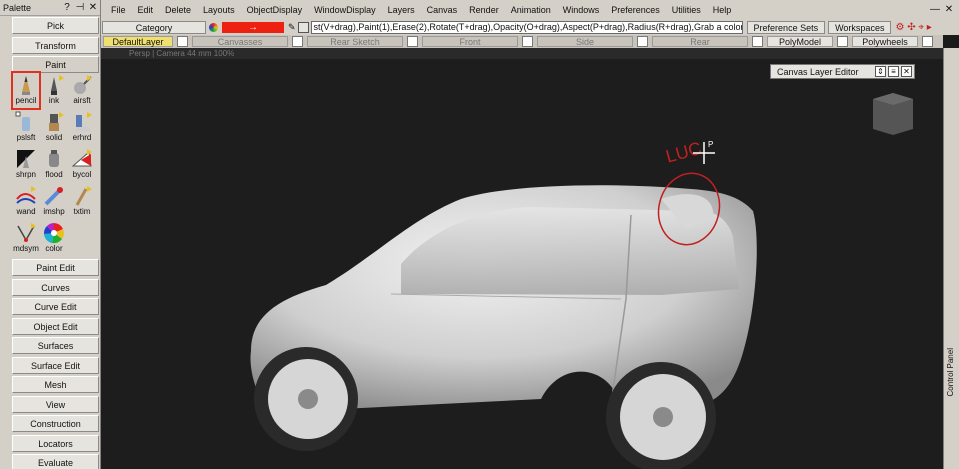 Image resolution: width=959 pixels, height=469 pixels. I want to click on menu-help: Help, so click(722, 10).